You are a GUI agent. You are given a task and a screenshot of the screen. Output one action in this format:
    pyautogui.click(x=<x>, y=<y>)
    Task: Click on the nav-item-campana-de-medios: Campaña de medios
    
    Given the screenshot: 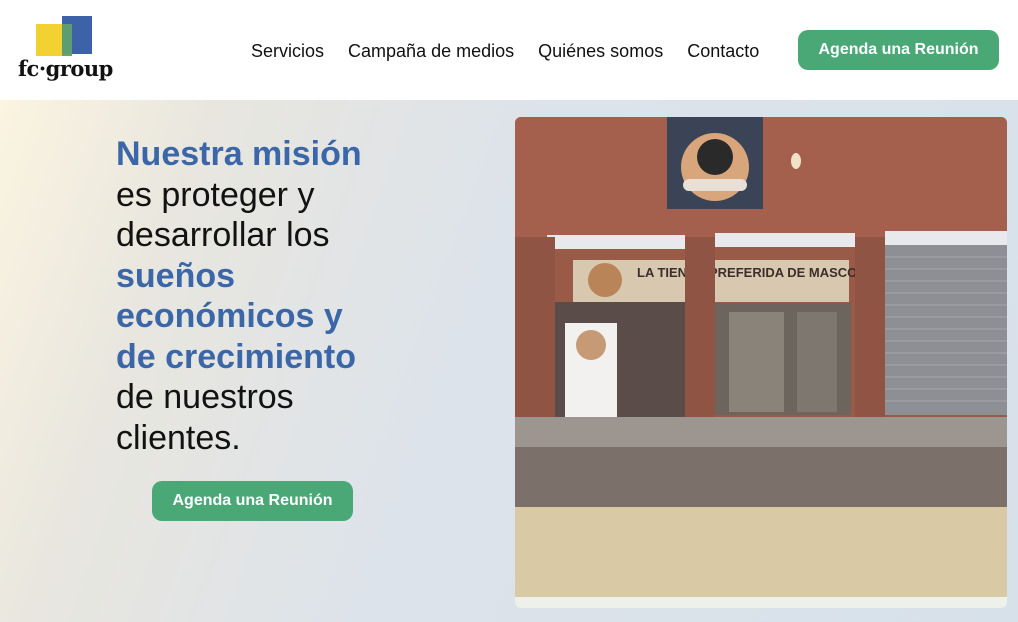 What is the action you would take?
    pyautogui.click(x=431, y=51)
    